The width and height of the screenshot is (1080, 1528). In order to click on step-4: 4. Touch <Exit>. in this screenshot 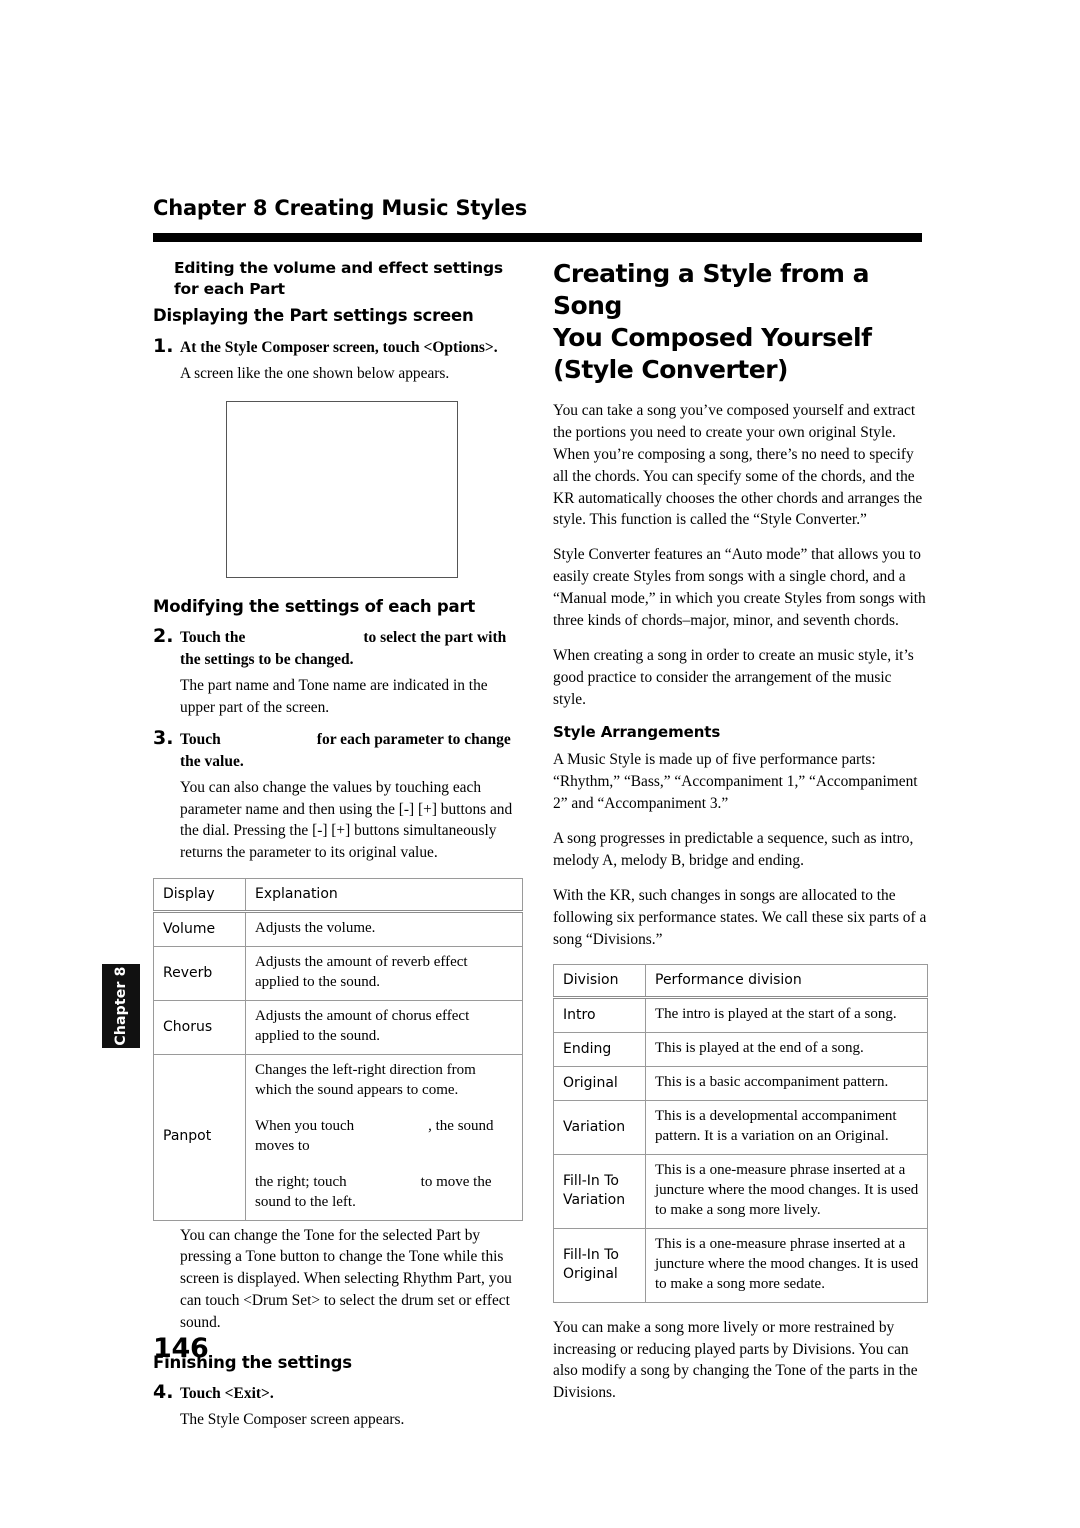, I will do `click(338, 1393)`.